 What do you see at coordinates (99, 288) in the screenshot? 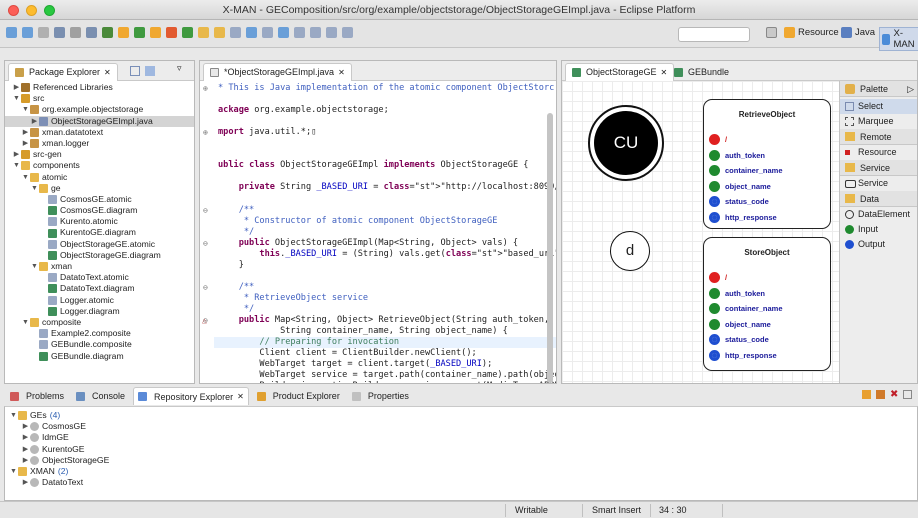
I see `tree-item: DatatoText.diagram` at bounding box center [99, 288].